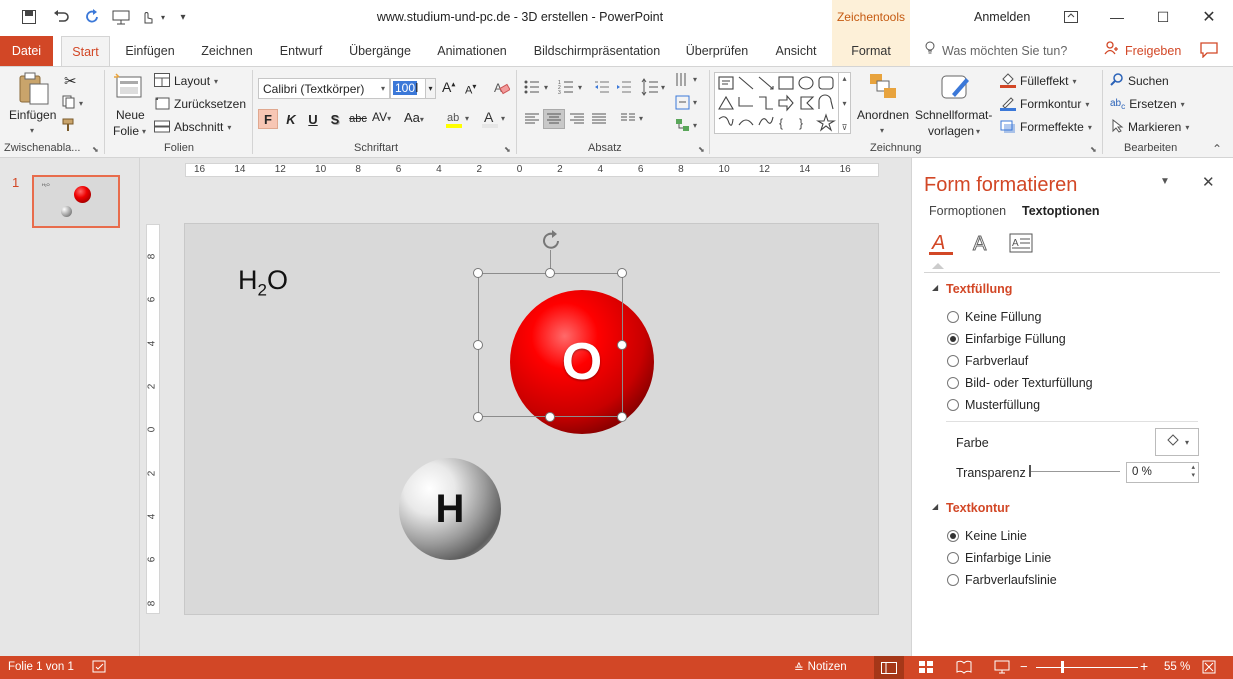 The image size is (1233, 679). I want to click on smartart-icon: ▾, so click(688, 127).